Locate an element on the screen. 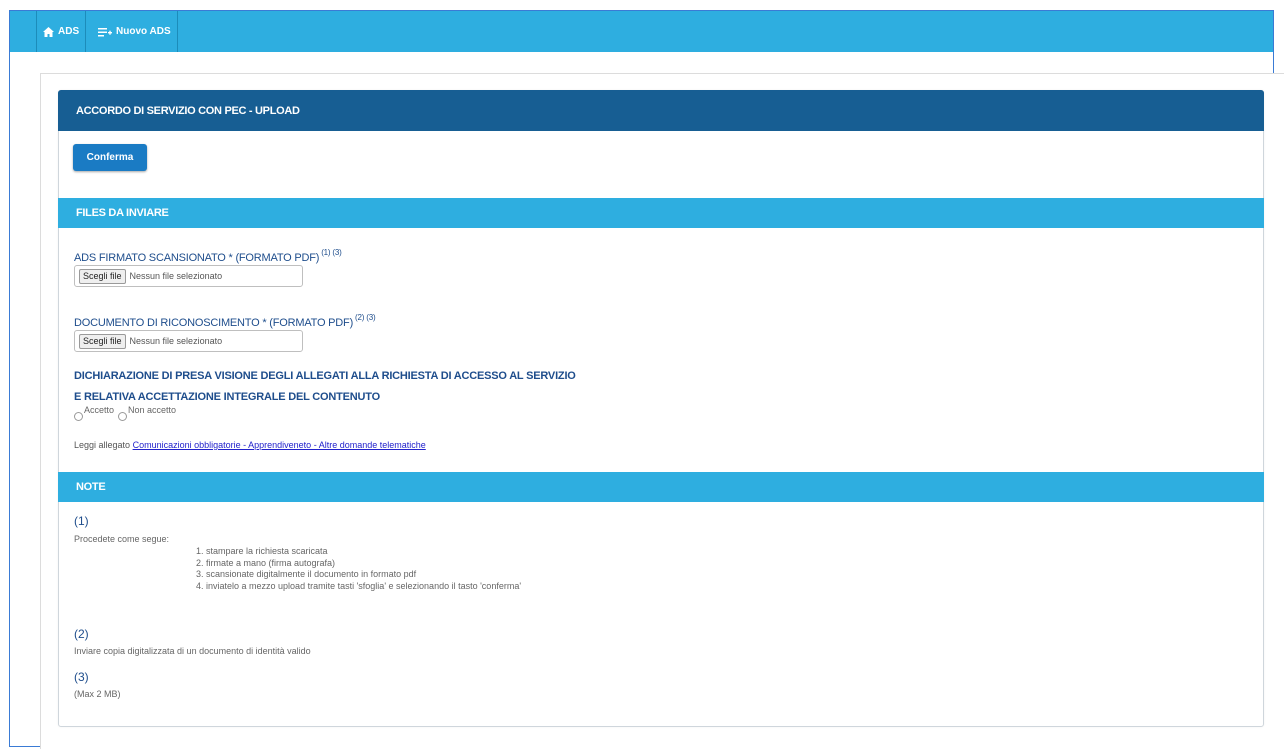 This screenshot has width=1284, height=749. id-document-file-status: Nessun file selezionato is located at coordinates (176, 341).